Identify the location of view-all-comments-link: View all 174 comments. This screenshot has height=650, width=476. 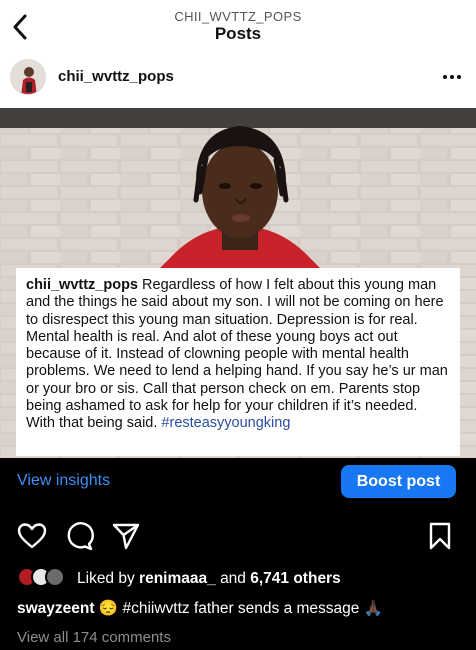
(94, 637).